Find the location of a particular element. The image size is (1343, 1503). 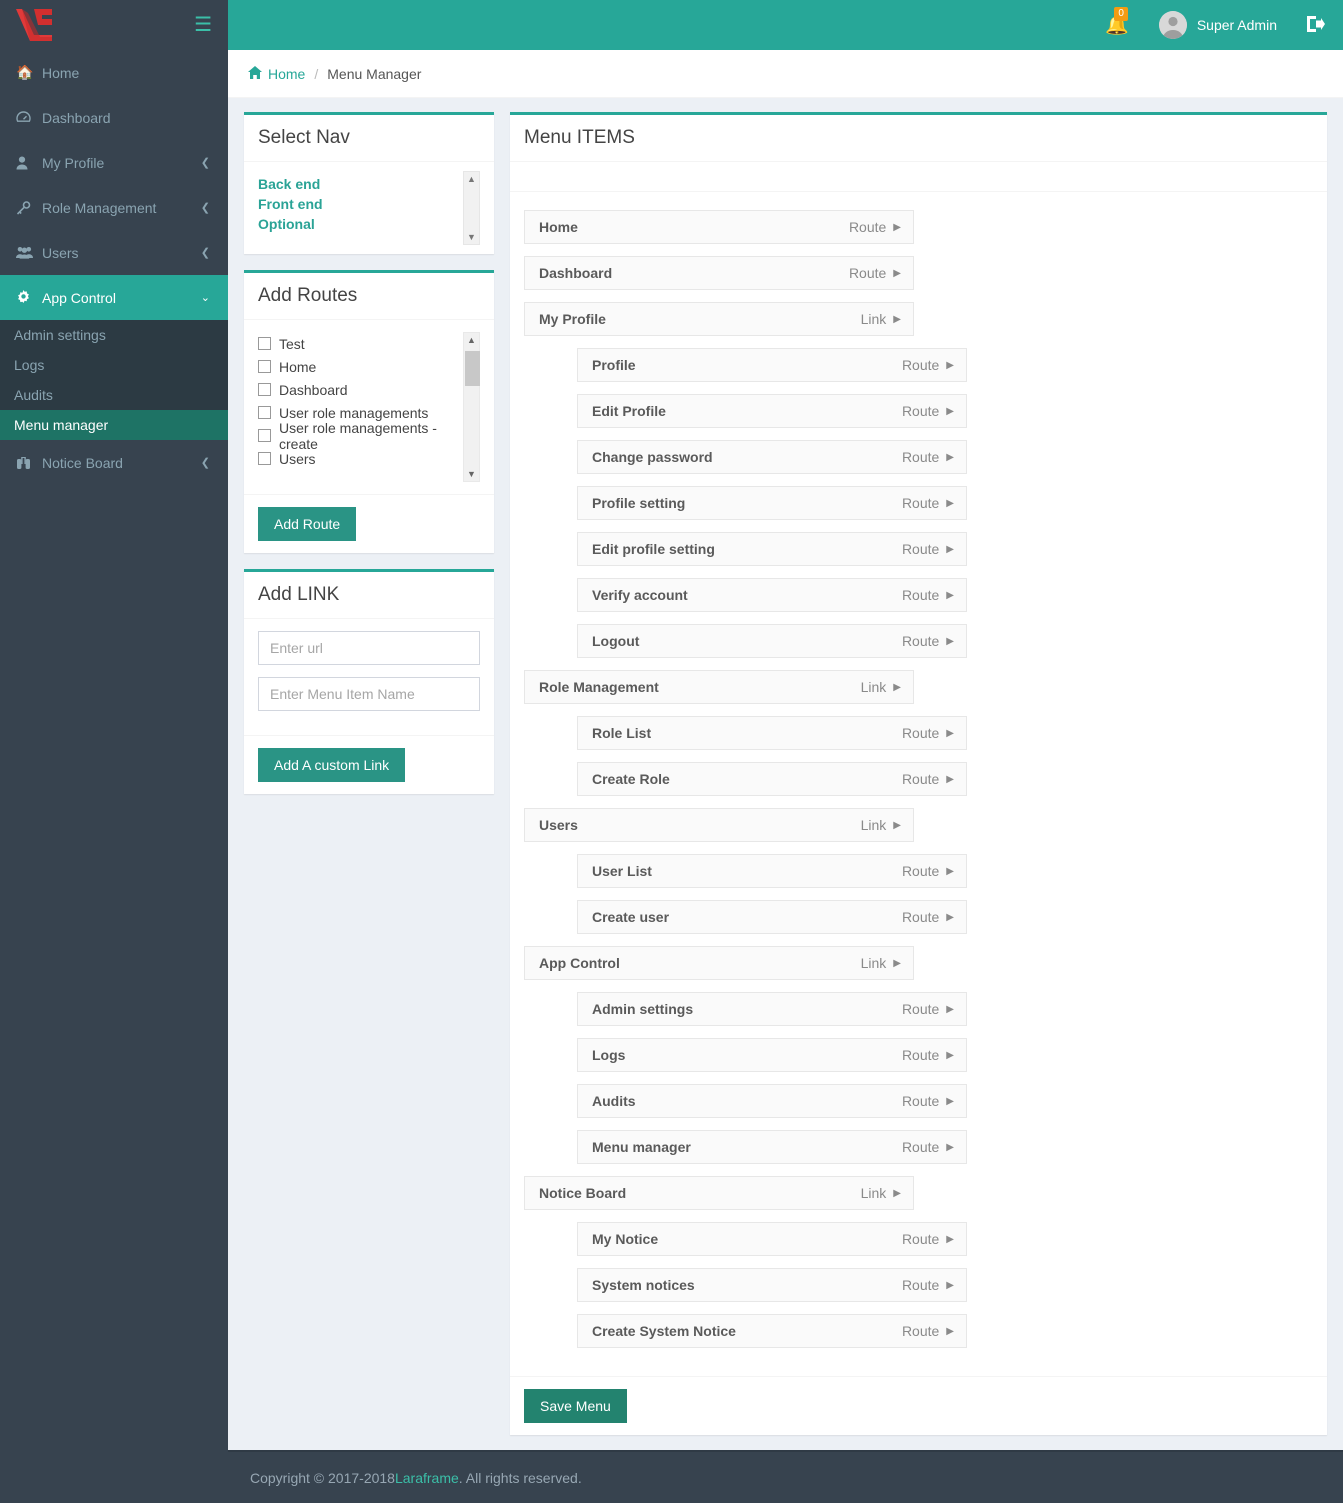

menu-item-row: Logout Route ▶ is located at coordinates (772, 641).